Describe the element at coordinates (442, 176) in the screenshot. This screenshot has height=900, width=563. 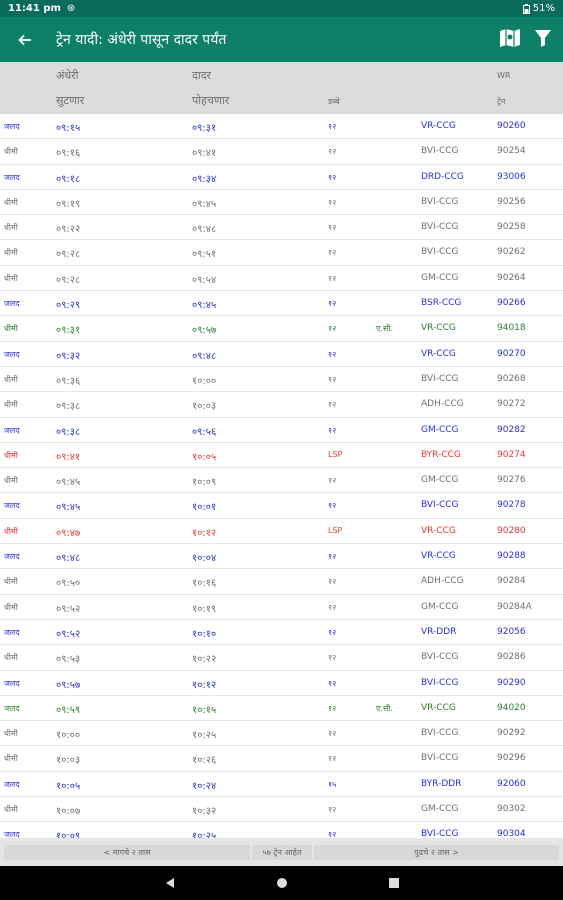
I see `route-code: DRD-CCG` at that location.